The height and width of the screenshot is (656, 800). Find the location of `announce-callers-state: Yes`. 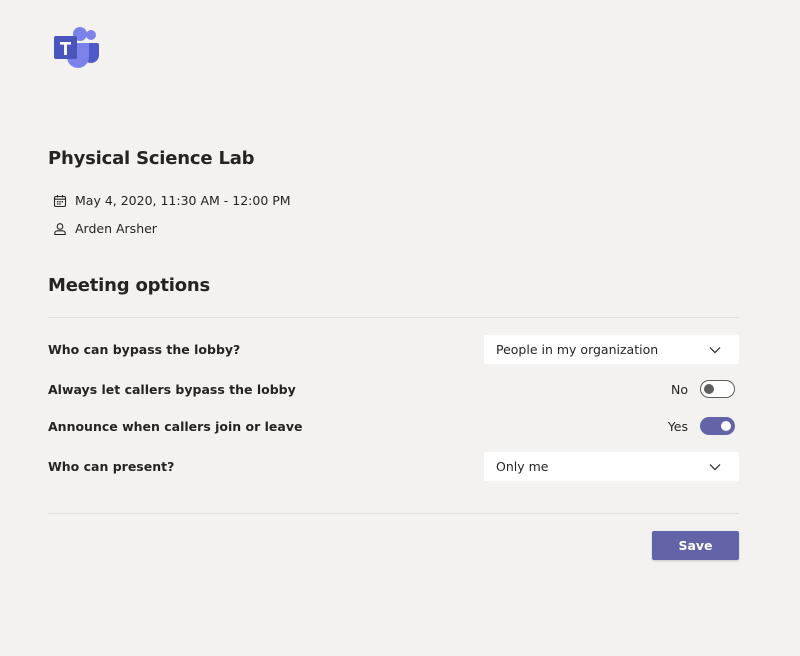

announce-callers-state: Yes is located at coordinates (677, 426).